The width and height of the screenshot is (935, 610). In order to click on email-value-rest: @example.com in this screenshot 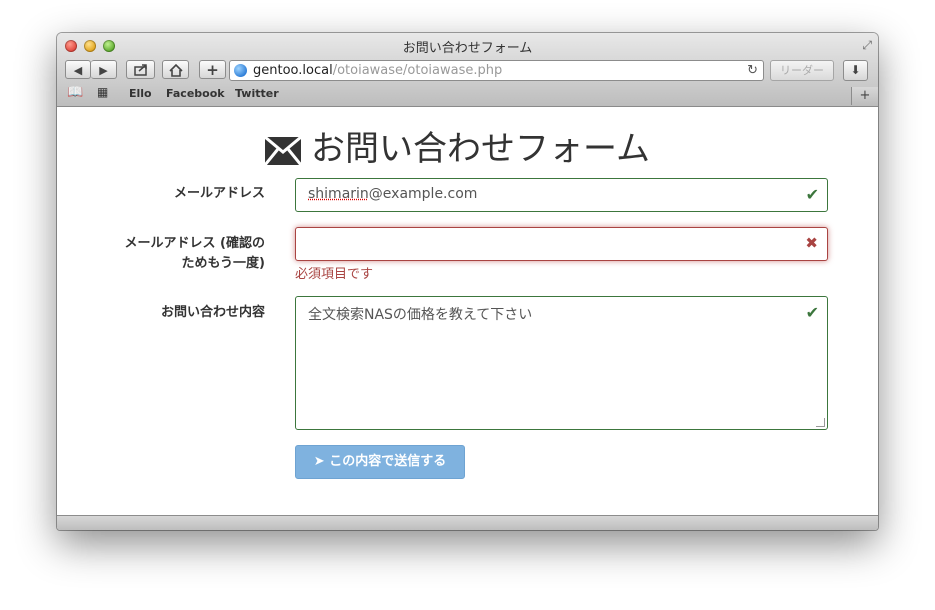, I will do `click(423, 194)`.